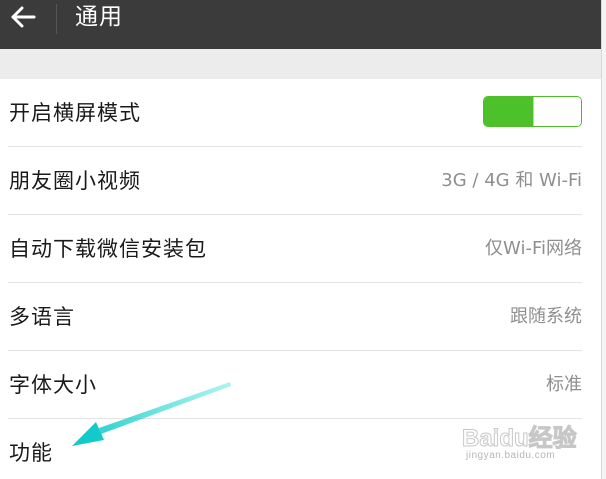 This screenshot has height=479, width=606. What do you see at coordinates (564, 384) in the screenshot?
I see `setting-value: 标准` at bounding box center [564, 384].